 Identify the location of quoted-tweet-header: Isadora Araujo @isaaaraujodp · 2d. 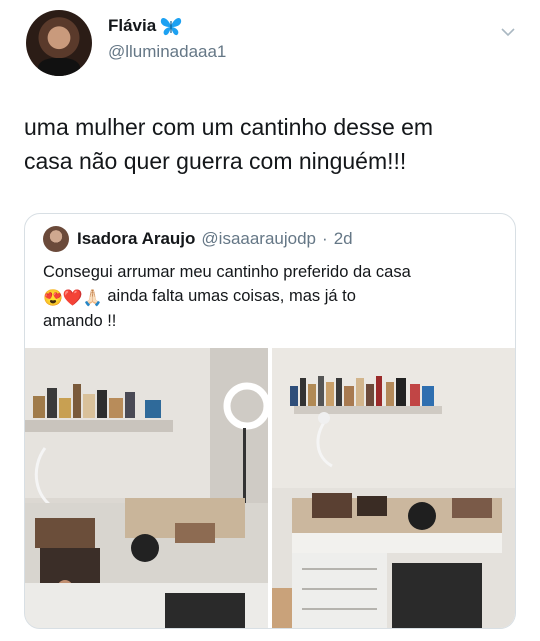
(215, 239).